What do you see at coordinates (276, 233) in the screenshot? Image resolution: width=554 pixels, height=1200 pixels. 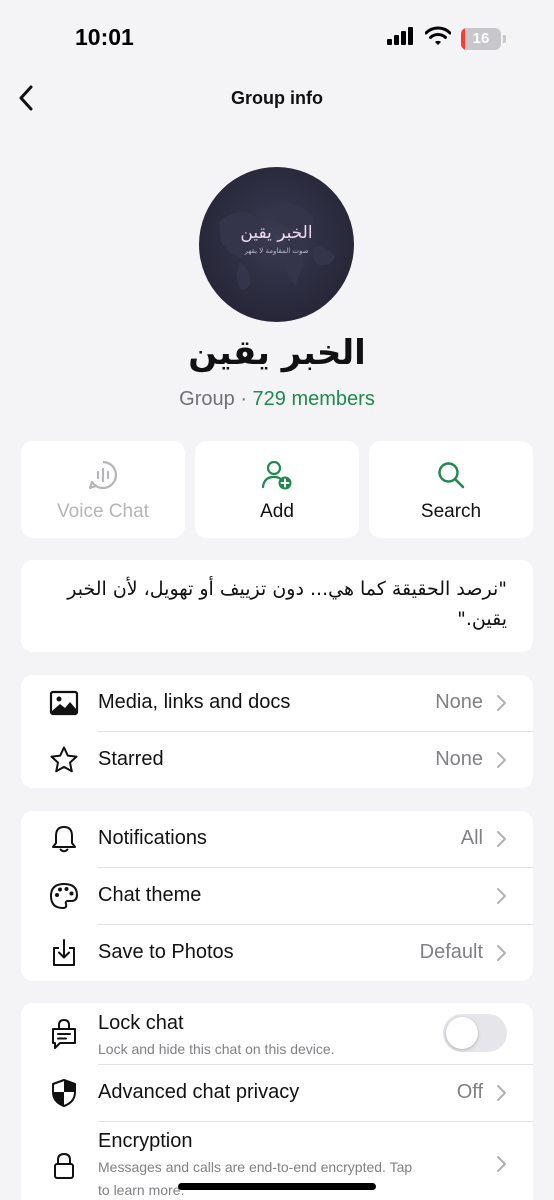 I see `avatar-logo-text: الخبر يقين` at bounding box center [276, 233].